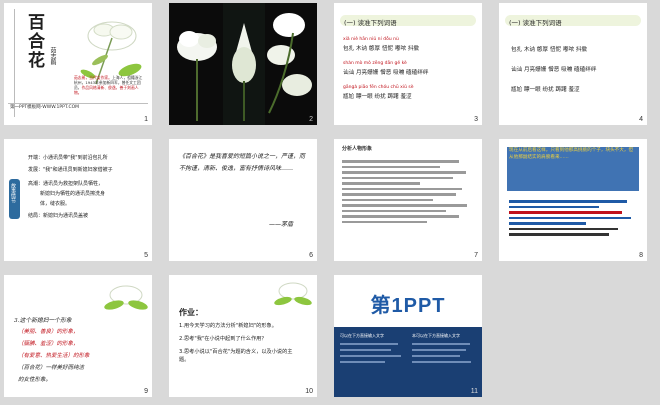  Describe the element at coordinates (372, 361) in the screenshot. I see `info-box-1: 可以在下方直接输入文字` at that location.